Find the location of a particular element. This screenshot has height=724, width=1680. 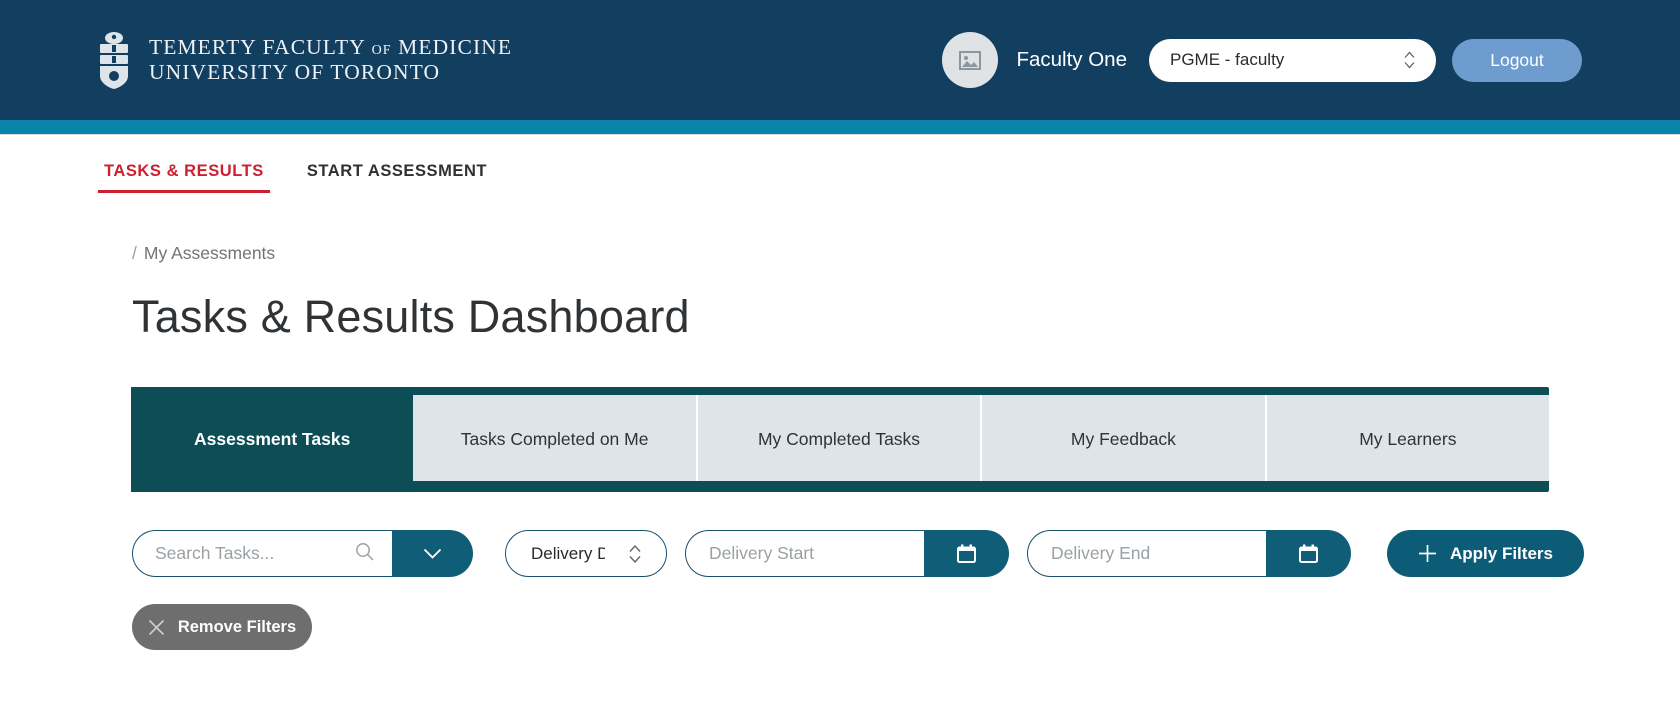

filter-bar: Delivery Date is located at coordinates (906, 553).